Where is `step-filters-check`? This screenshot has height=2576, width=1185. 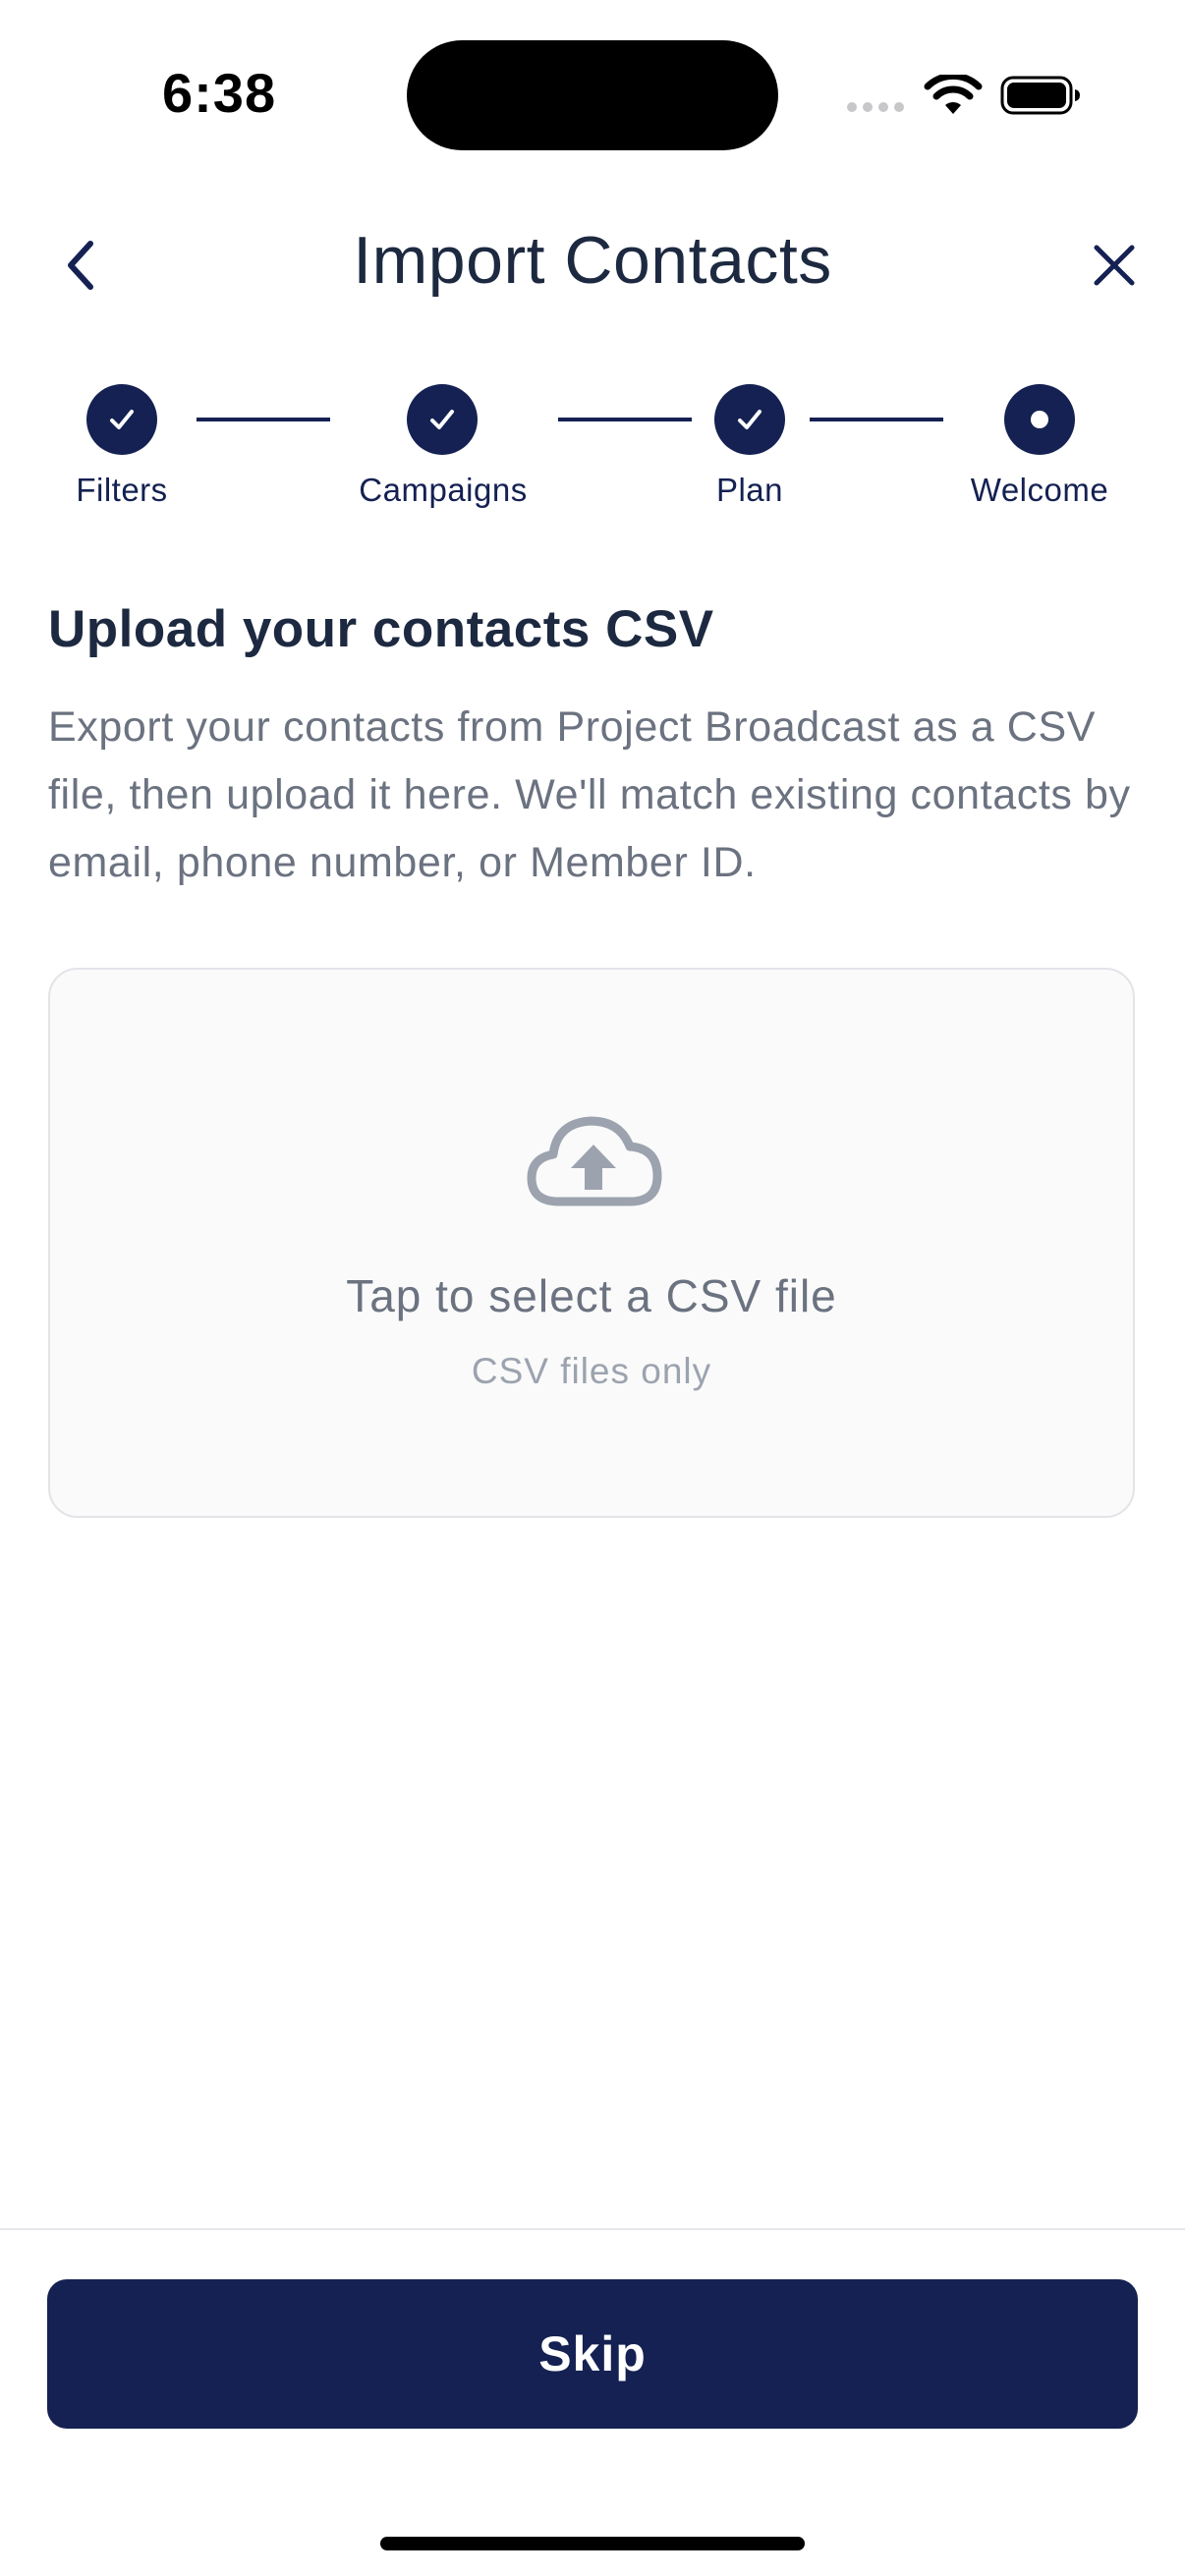 step-filters-check is located at coordinates (122, 419).